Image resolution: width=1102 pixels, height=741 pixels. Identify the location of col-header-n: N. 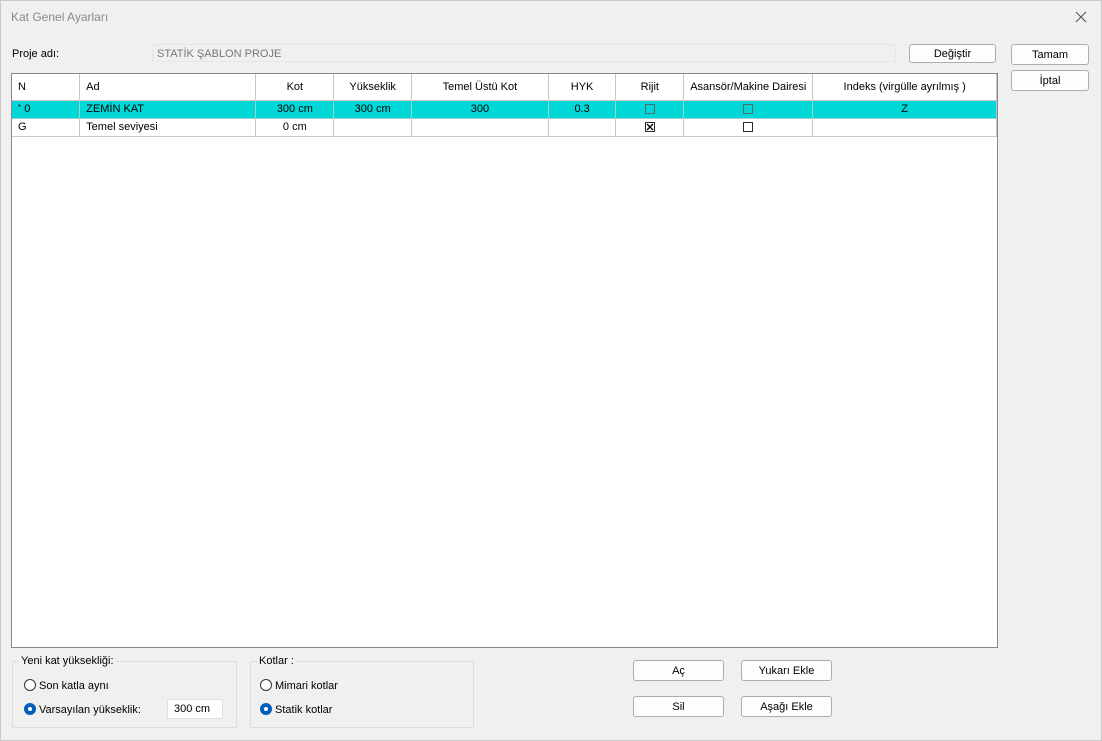
(46, 87).